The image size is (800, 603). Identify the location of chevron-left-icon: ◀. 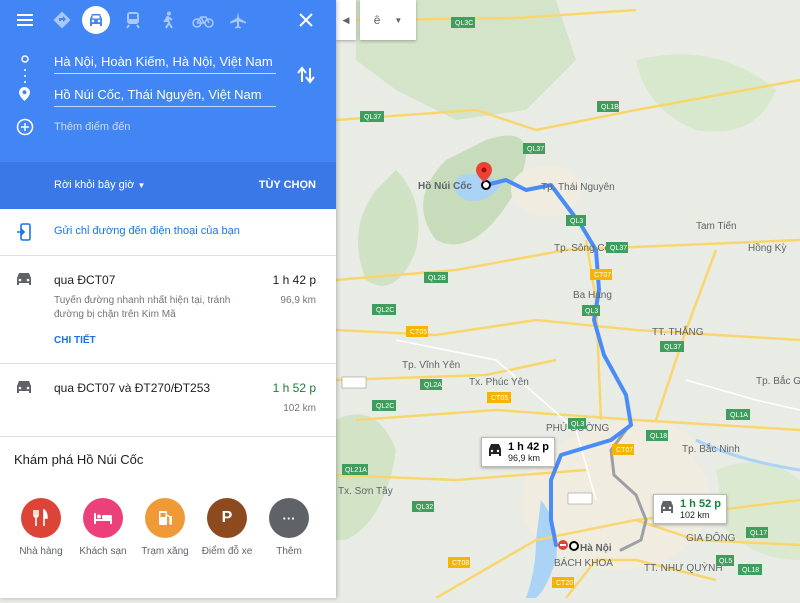
(346, 19).